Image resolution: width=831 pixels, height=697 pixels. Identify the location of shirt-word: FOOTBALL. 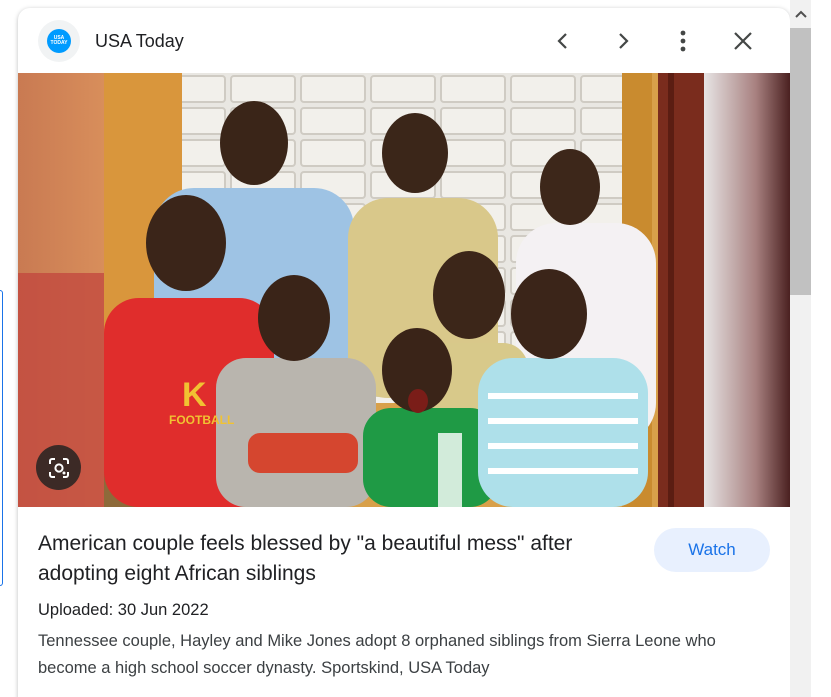
(201, 420).